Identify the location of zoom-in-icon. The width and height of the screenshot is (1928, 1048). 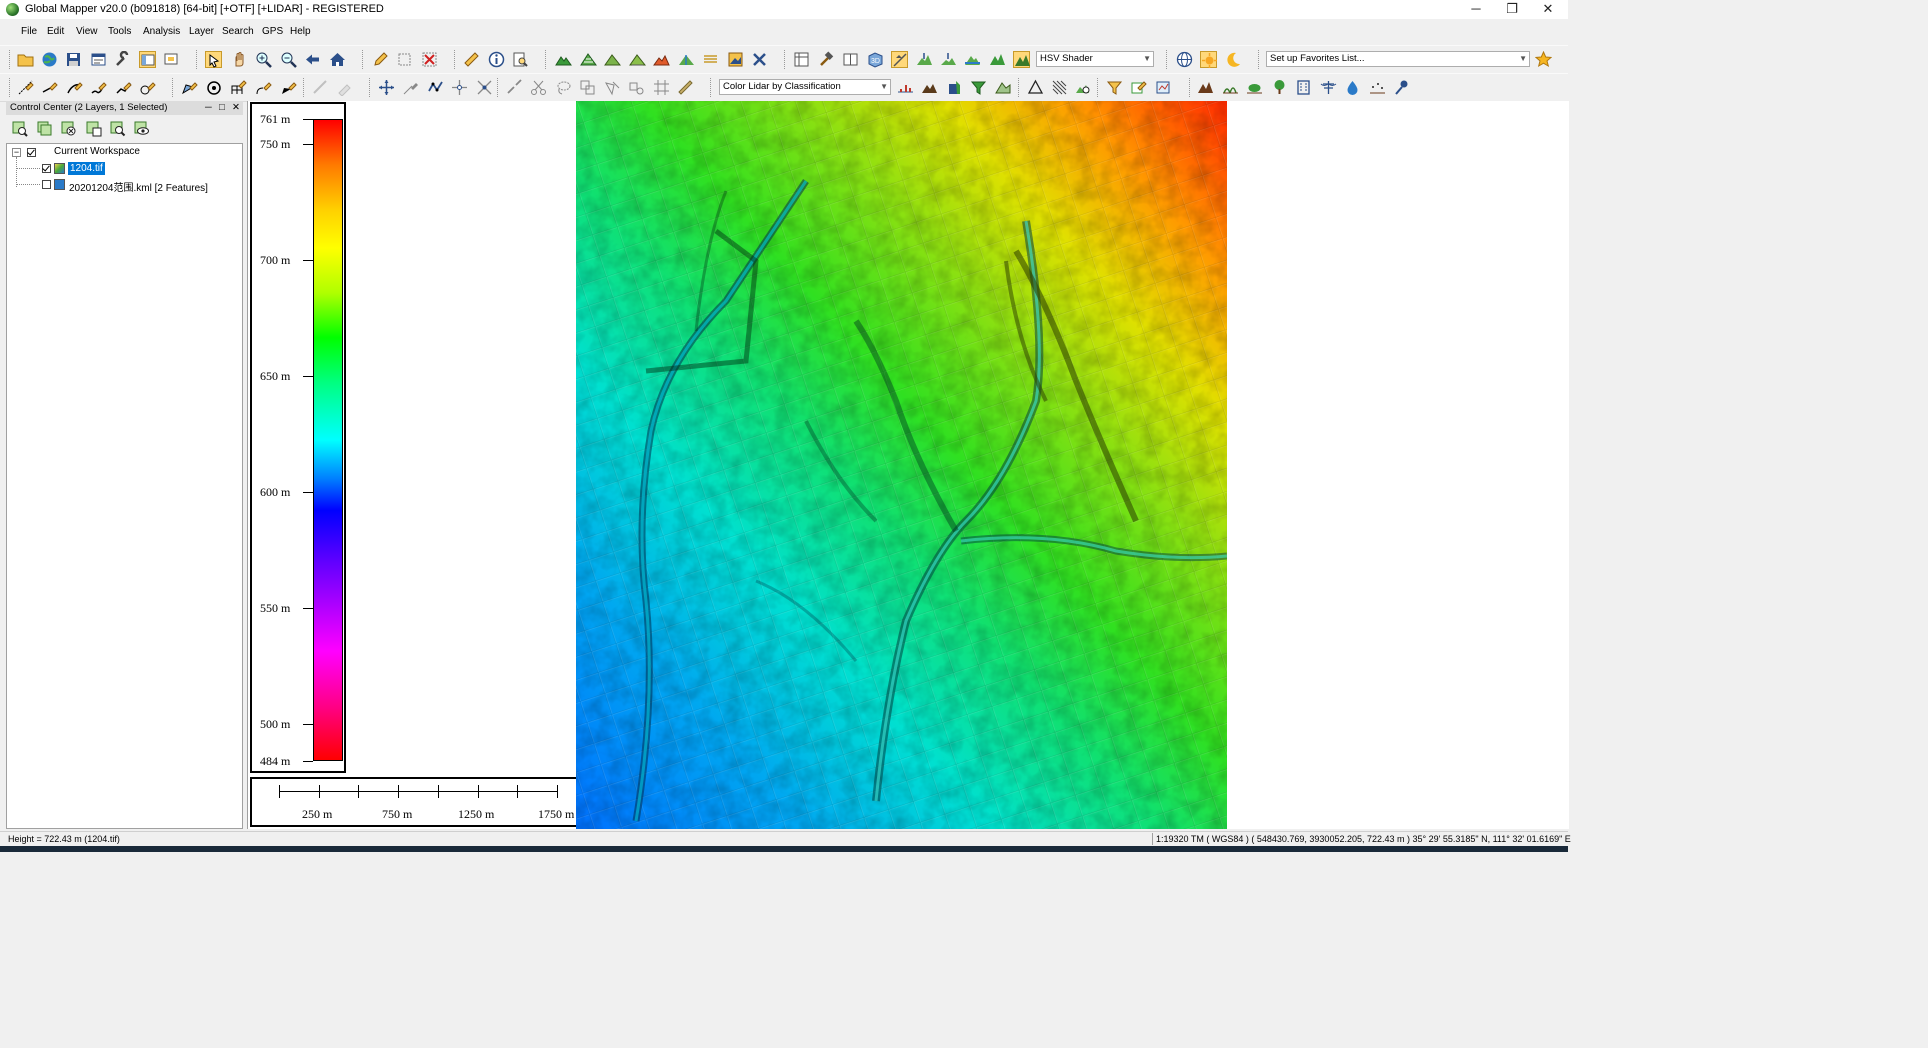
(263, 59).